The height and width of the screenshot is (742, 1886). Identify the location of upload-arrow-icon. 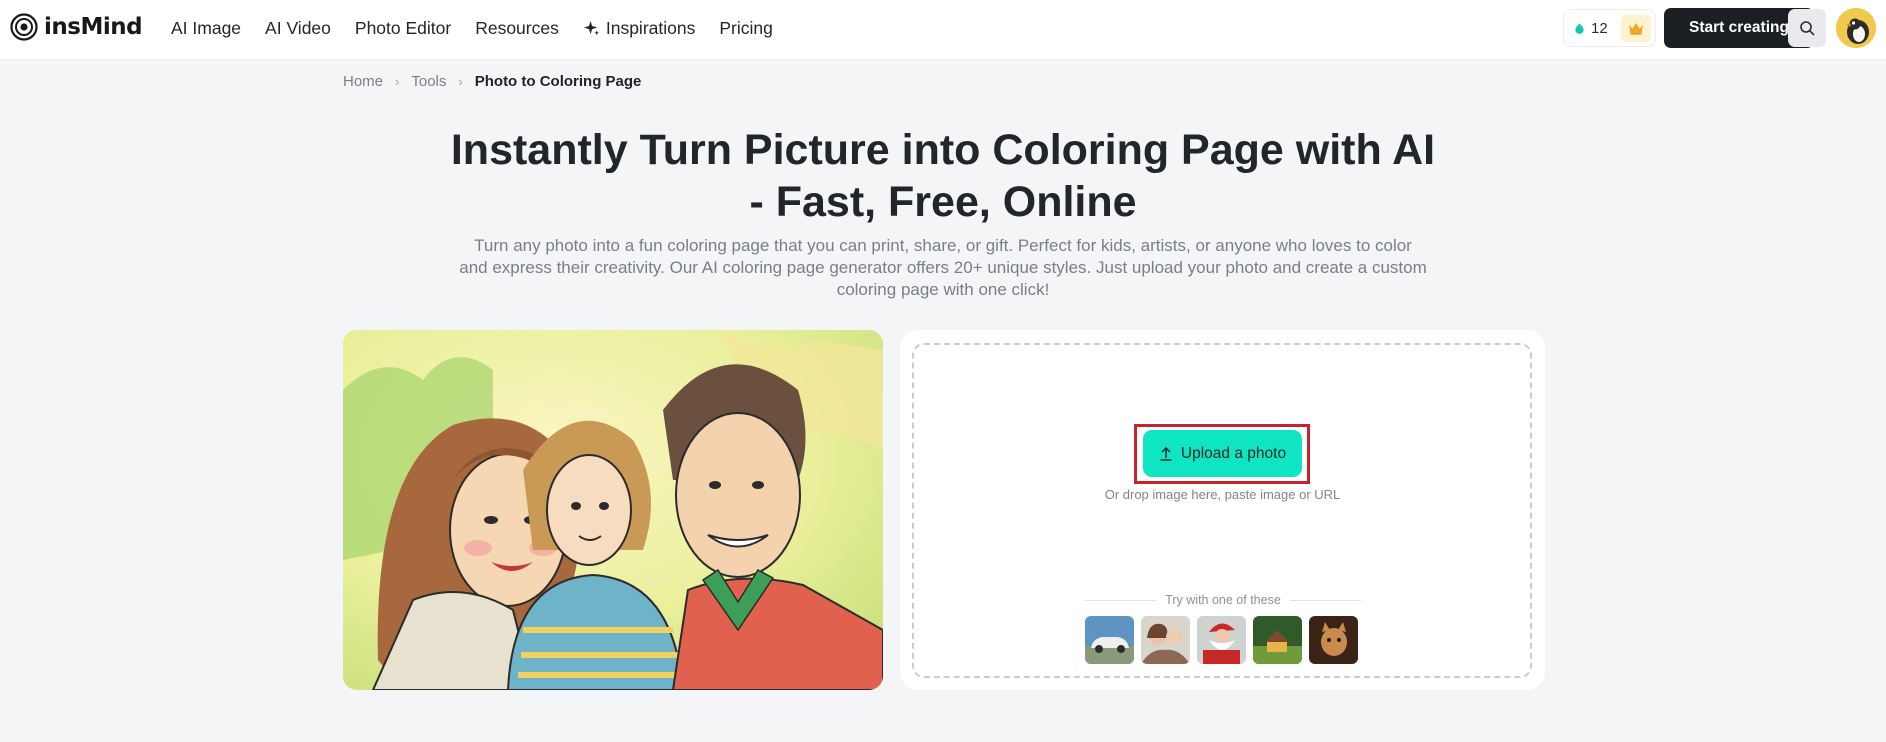
(1166, 453).